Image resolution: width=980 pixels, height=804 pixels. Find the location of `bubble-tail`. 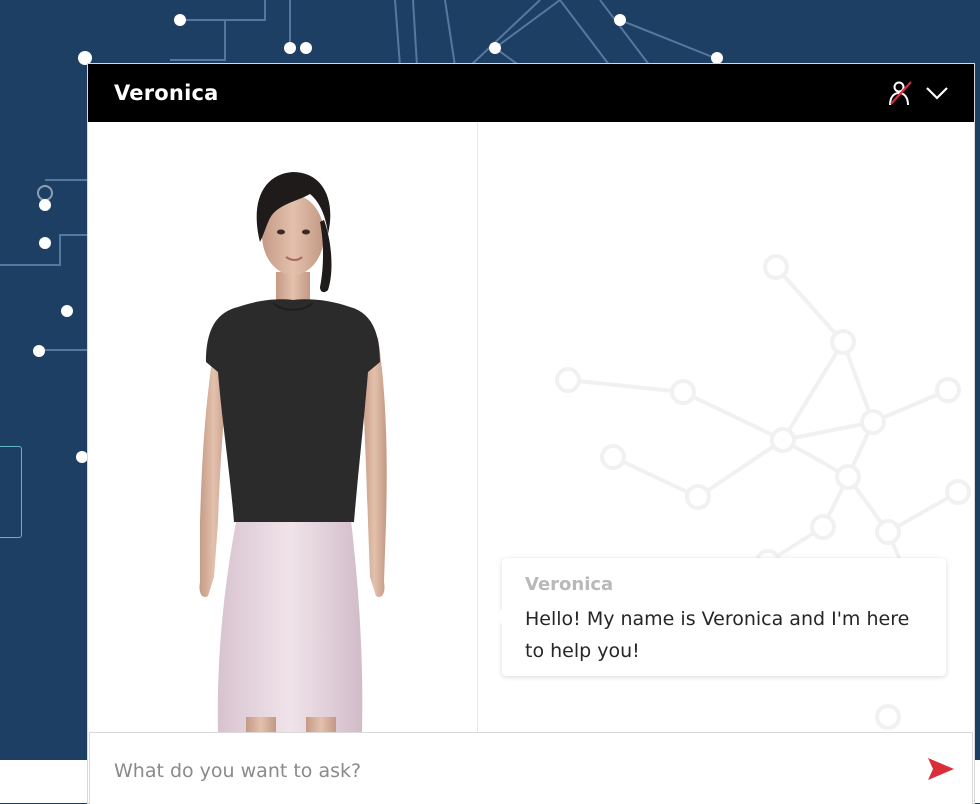

bubble-tail is located at coordinates (498, 617).